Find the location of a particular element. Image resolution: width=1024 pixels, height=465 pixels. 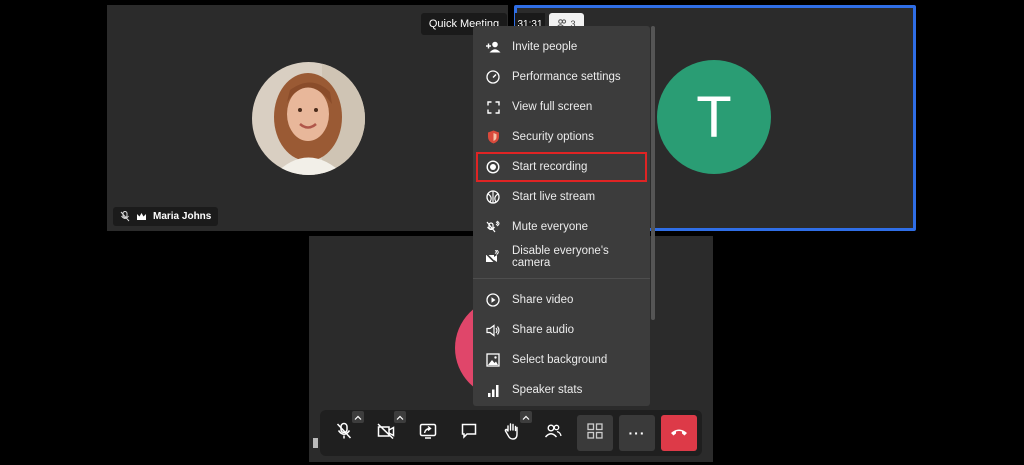

menu-item-select-background: Select background is located at coordinates (561, 360).